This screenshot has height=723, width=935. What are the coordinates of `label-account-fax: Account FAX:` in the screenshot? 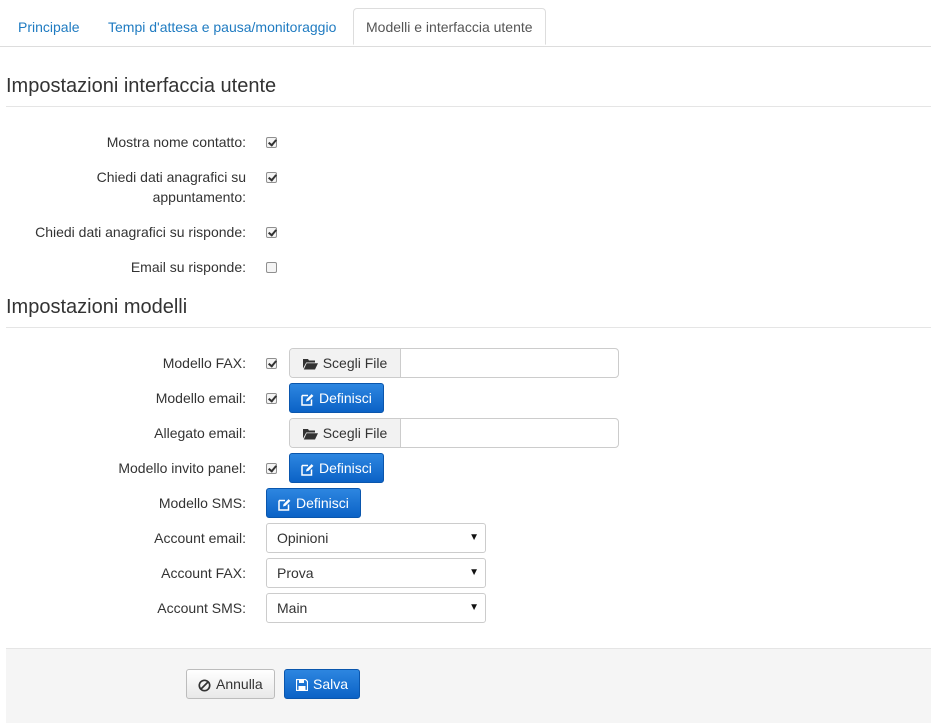 It's located at (203, 573).